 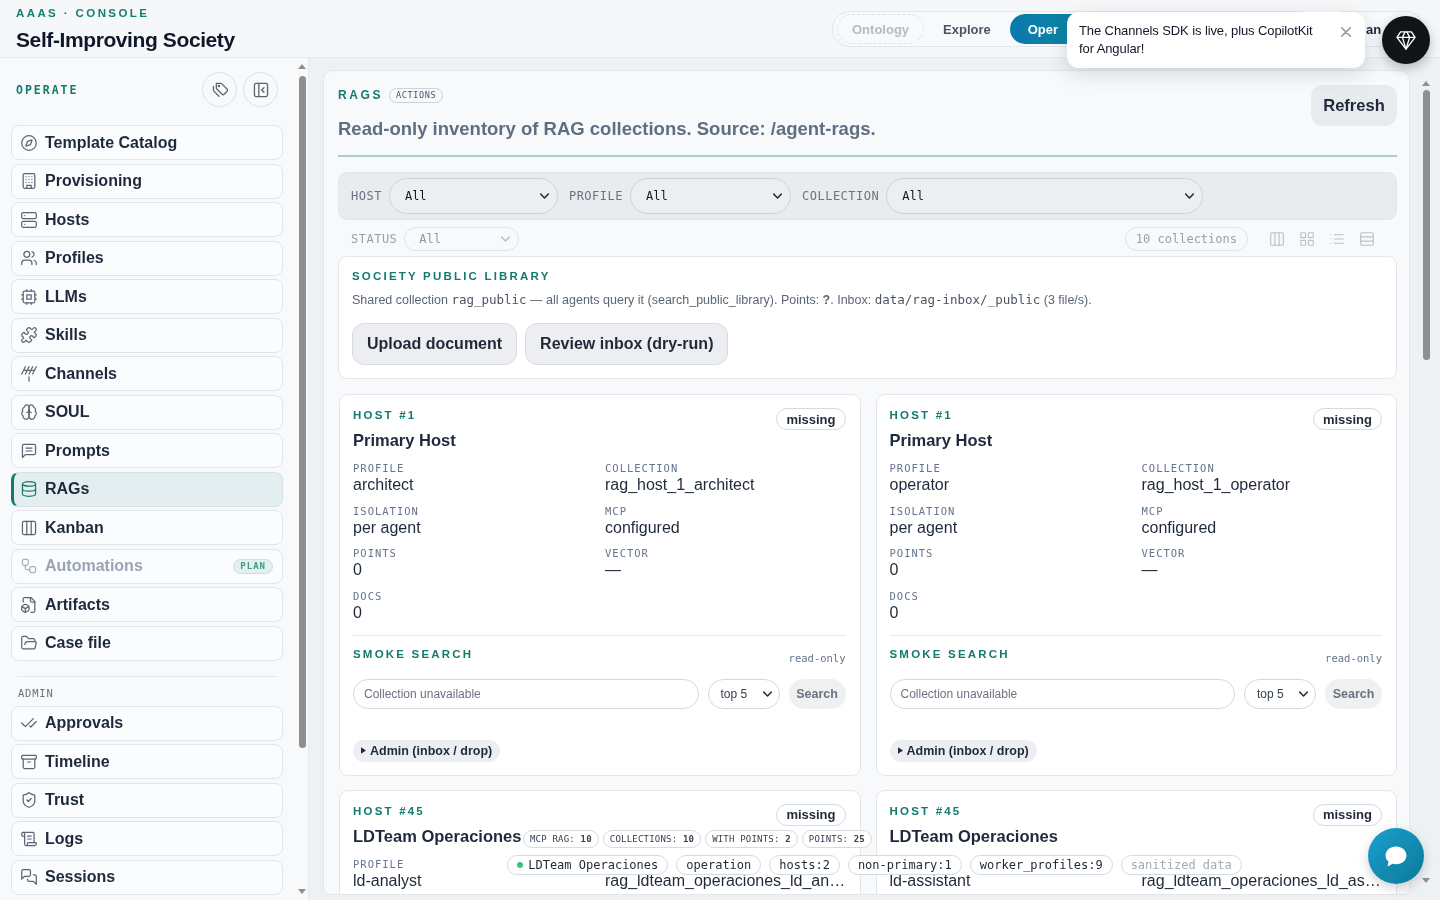 I want to click on sidebar-item: Sessions, so click(x=147, y=877).